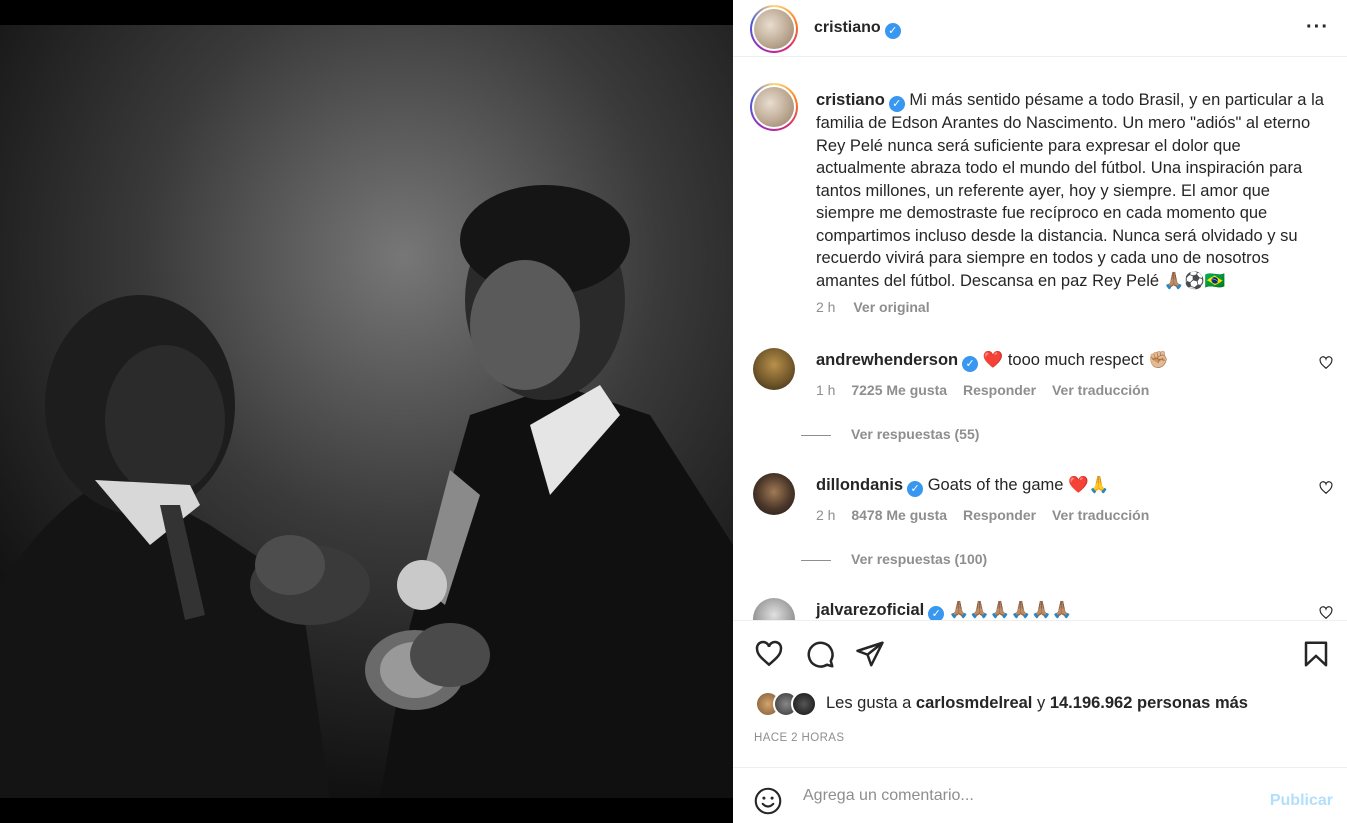 The image size is (1347, 823). Describe the element at coordinates (859, 485) in the screenshot. I see `commenter-username: dillondanis` at that location.